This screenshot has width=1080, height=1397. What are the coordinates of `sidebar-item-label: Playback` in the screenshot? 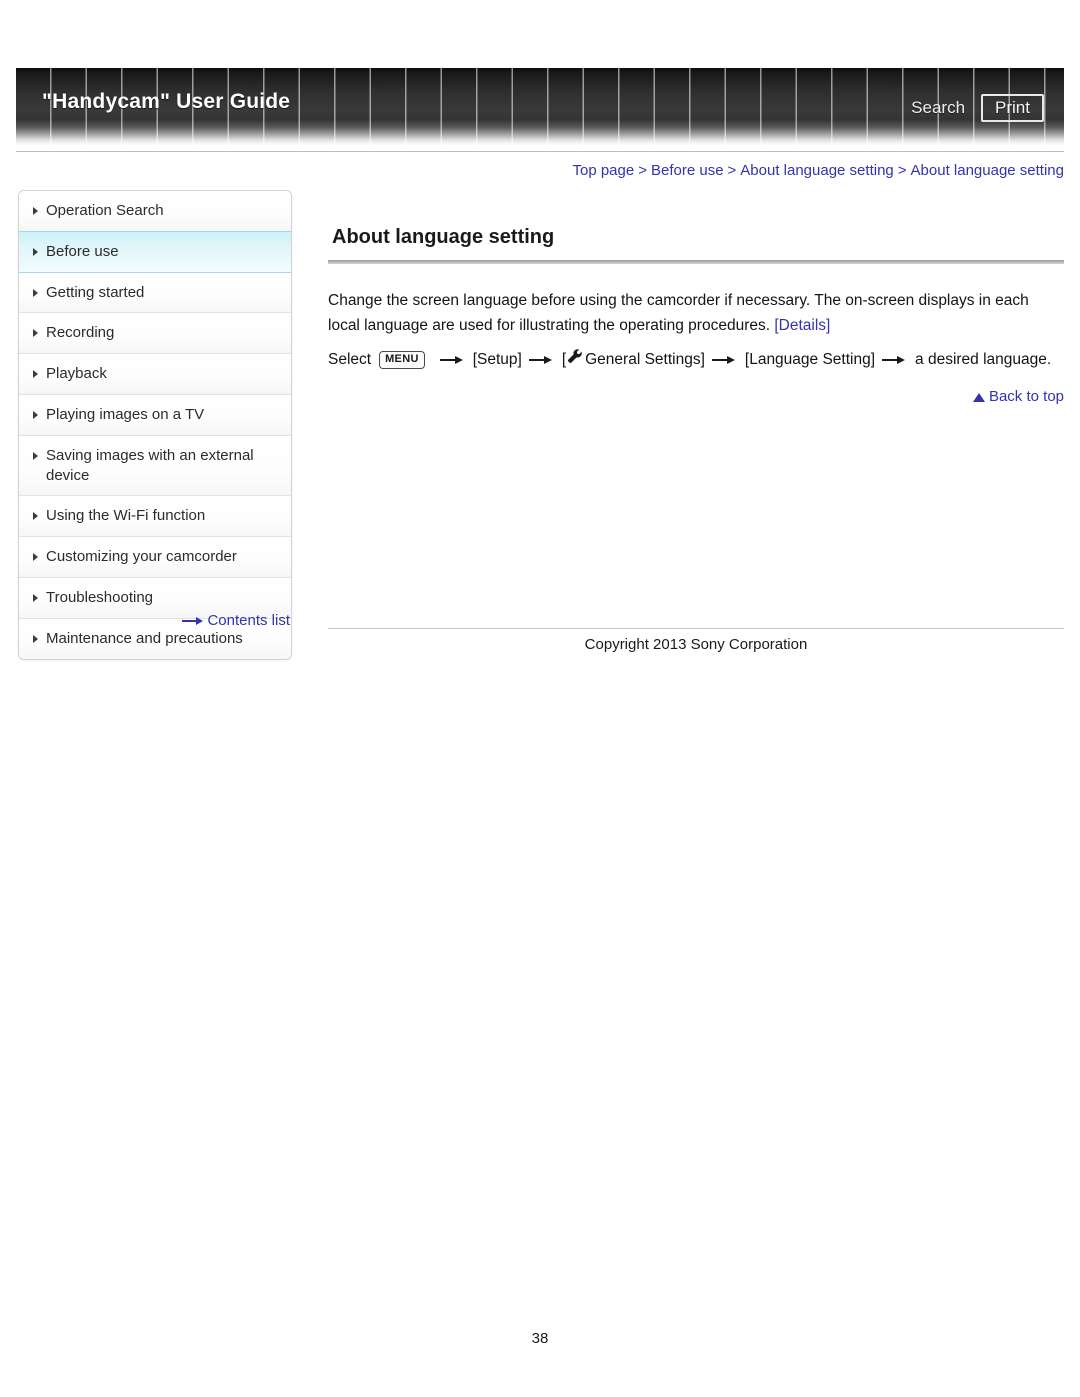 It's located at (76, 374).